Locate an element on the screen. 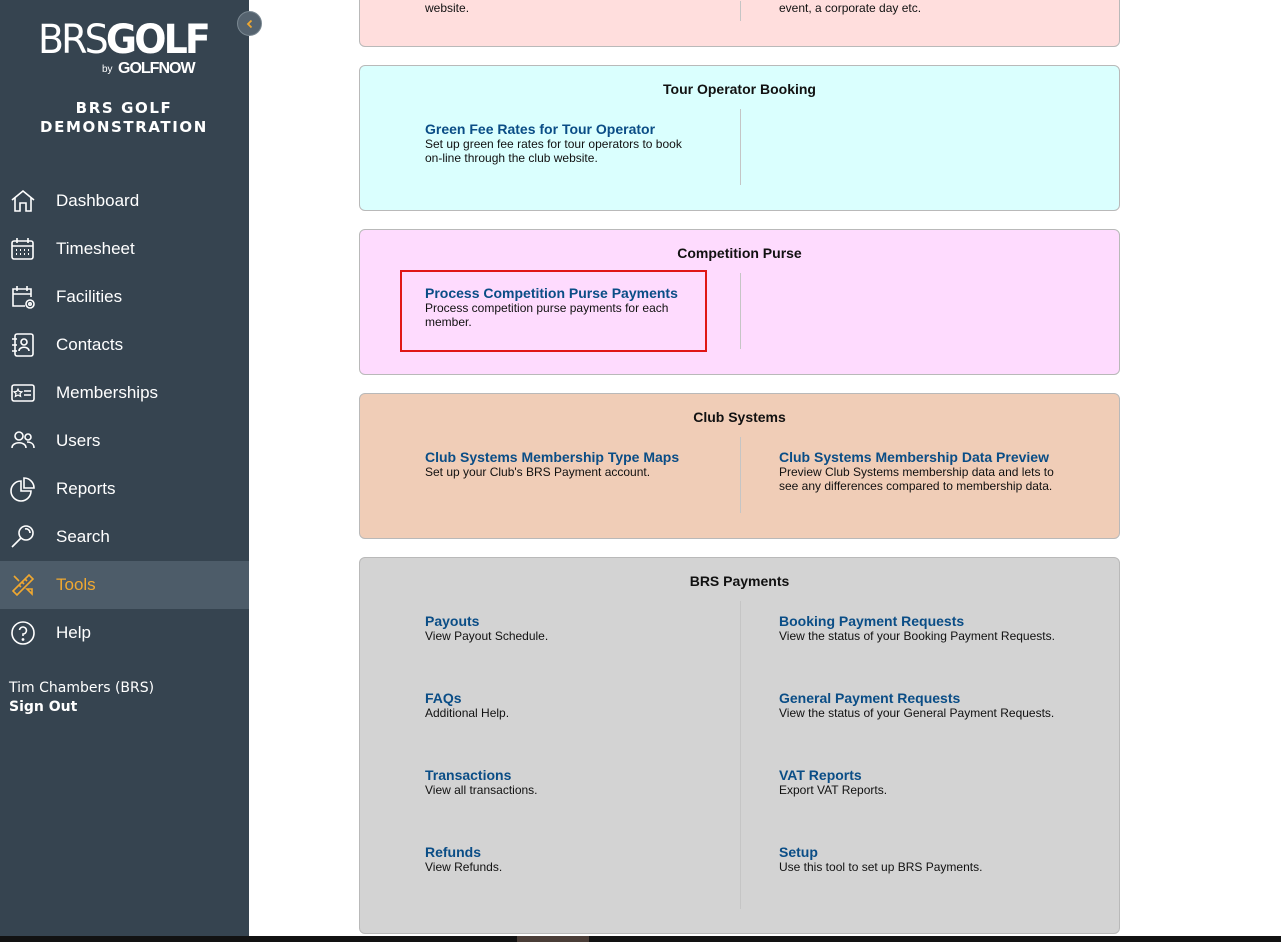  calendar-icon is located at coordinates (23, 249).